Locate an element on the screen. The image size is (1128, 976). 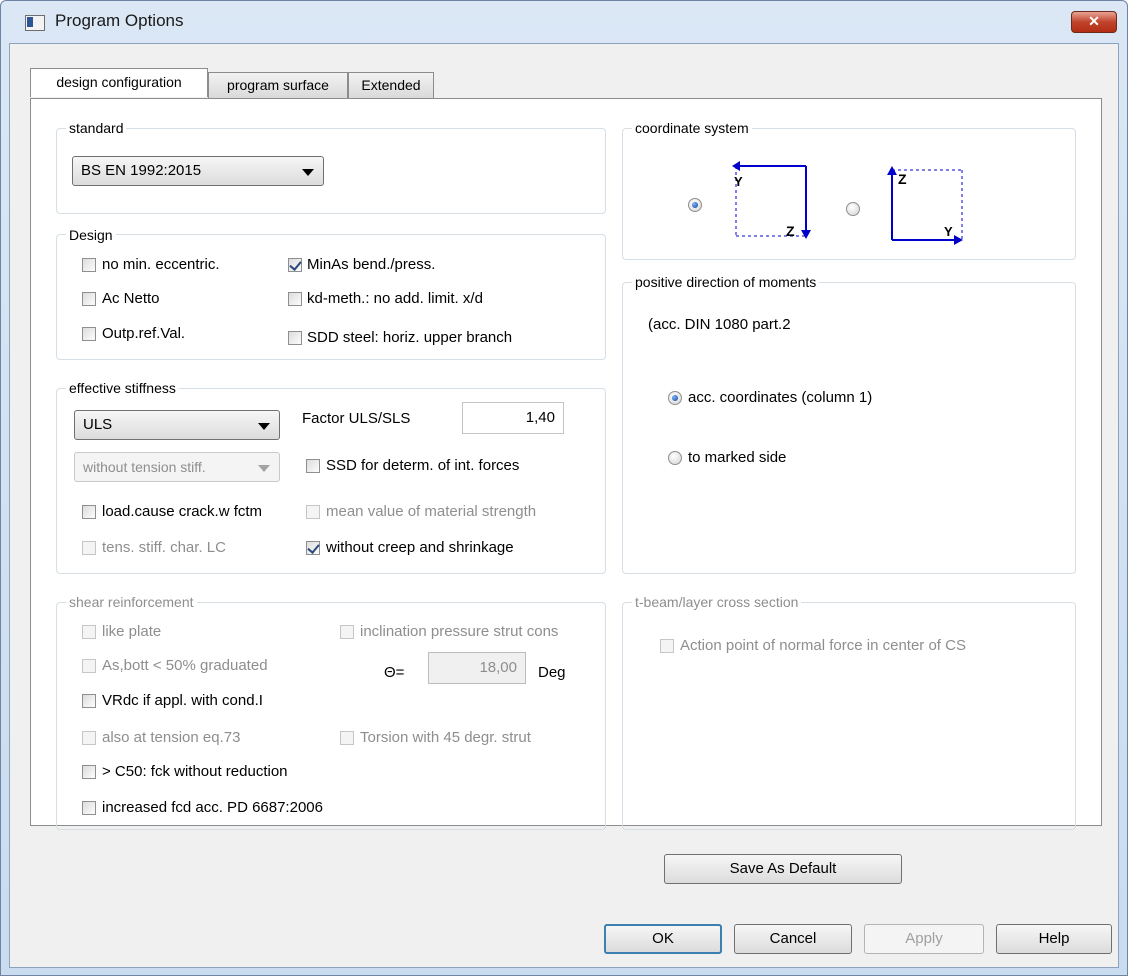
outp-ref-val-label: Outp.ref.Val. is located at coordinates (144, 333).